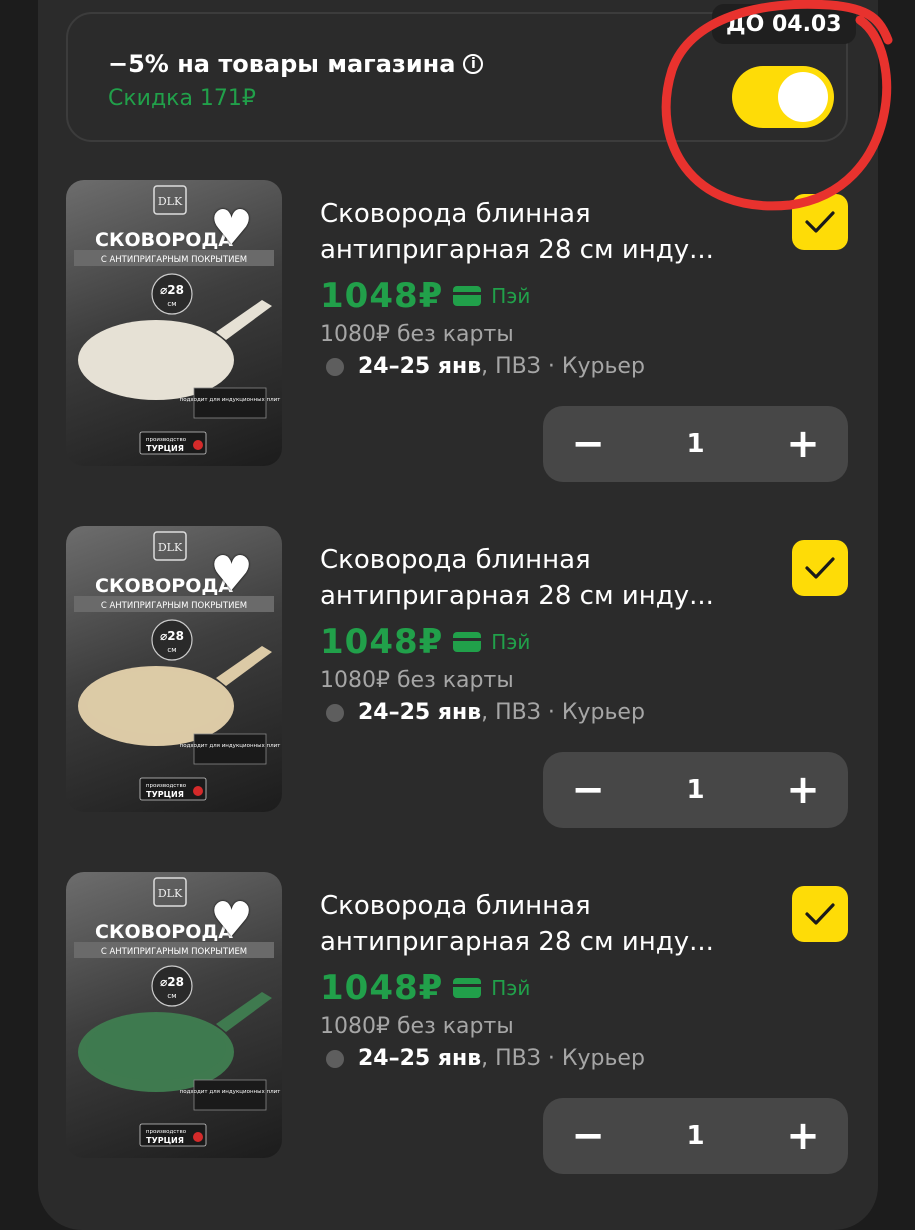  I want to click on toggle-knob, so click(803, 97).